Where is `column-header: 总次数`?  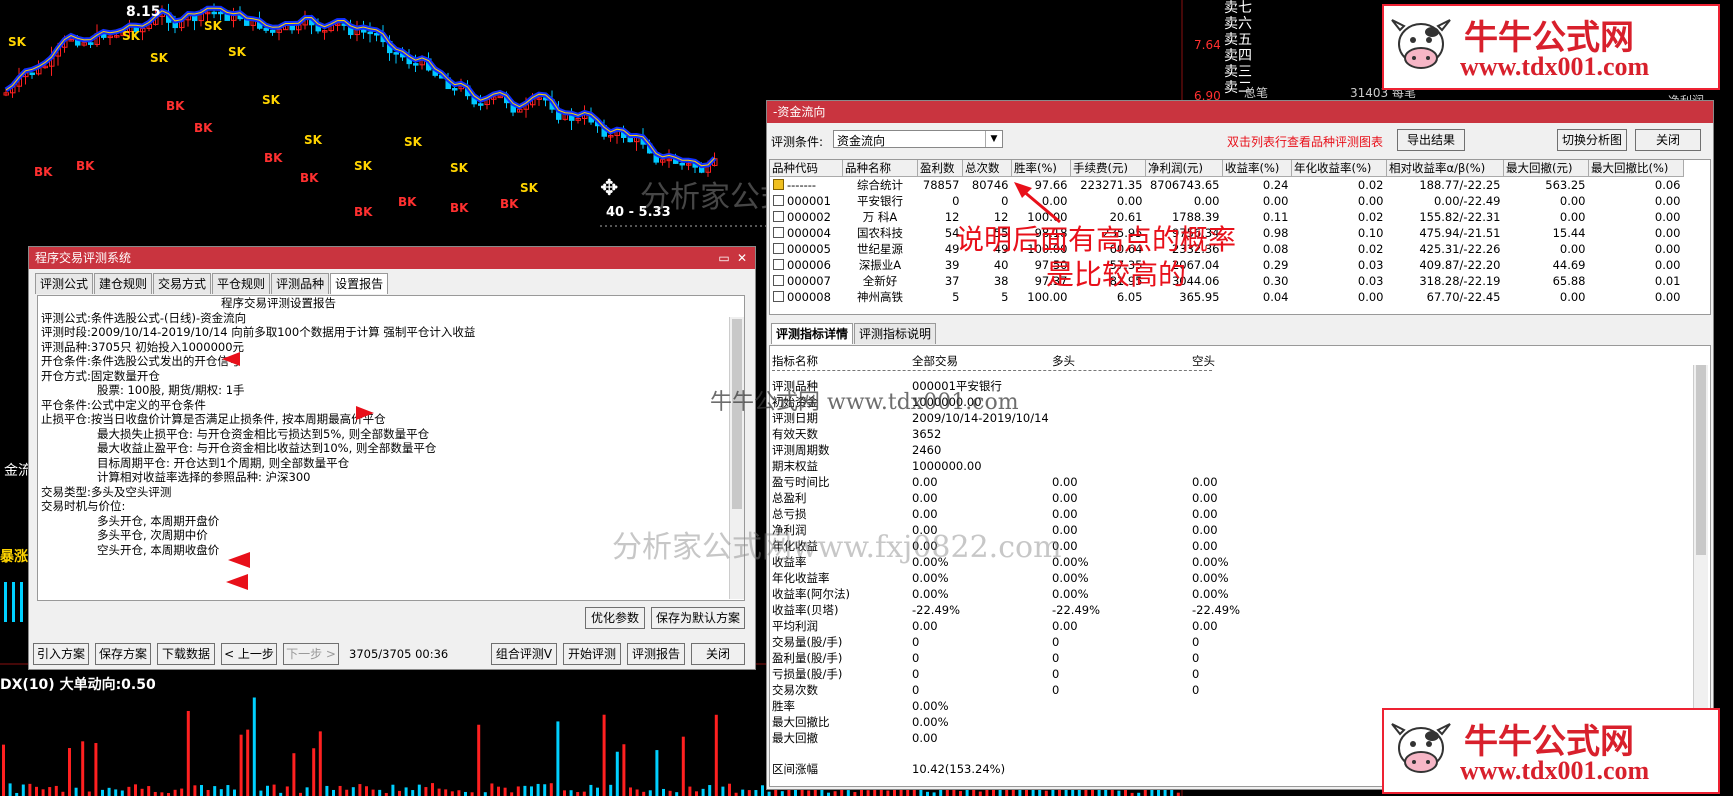
column-header: 总次数 is located at coordinates (987, 168).